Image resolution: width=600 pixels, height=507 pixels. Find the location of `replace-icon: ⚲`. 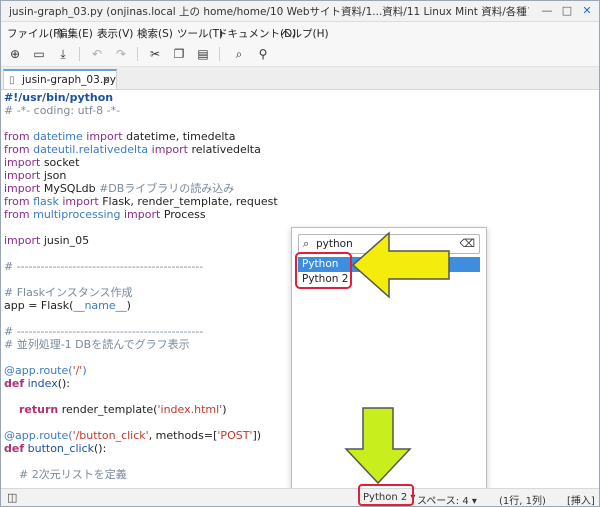

replace-icon: ⚲ is located at coordinates (263, 54).